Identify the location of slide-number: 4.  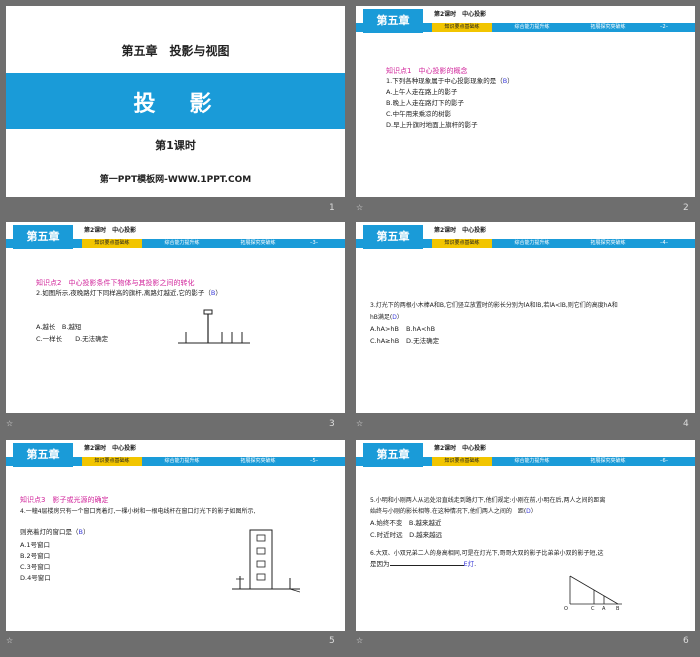
(686, 424).